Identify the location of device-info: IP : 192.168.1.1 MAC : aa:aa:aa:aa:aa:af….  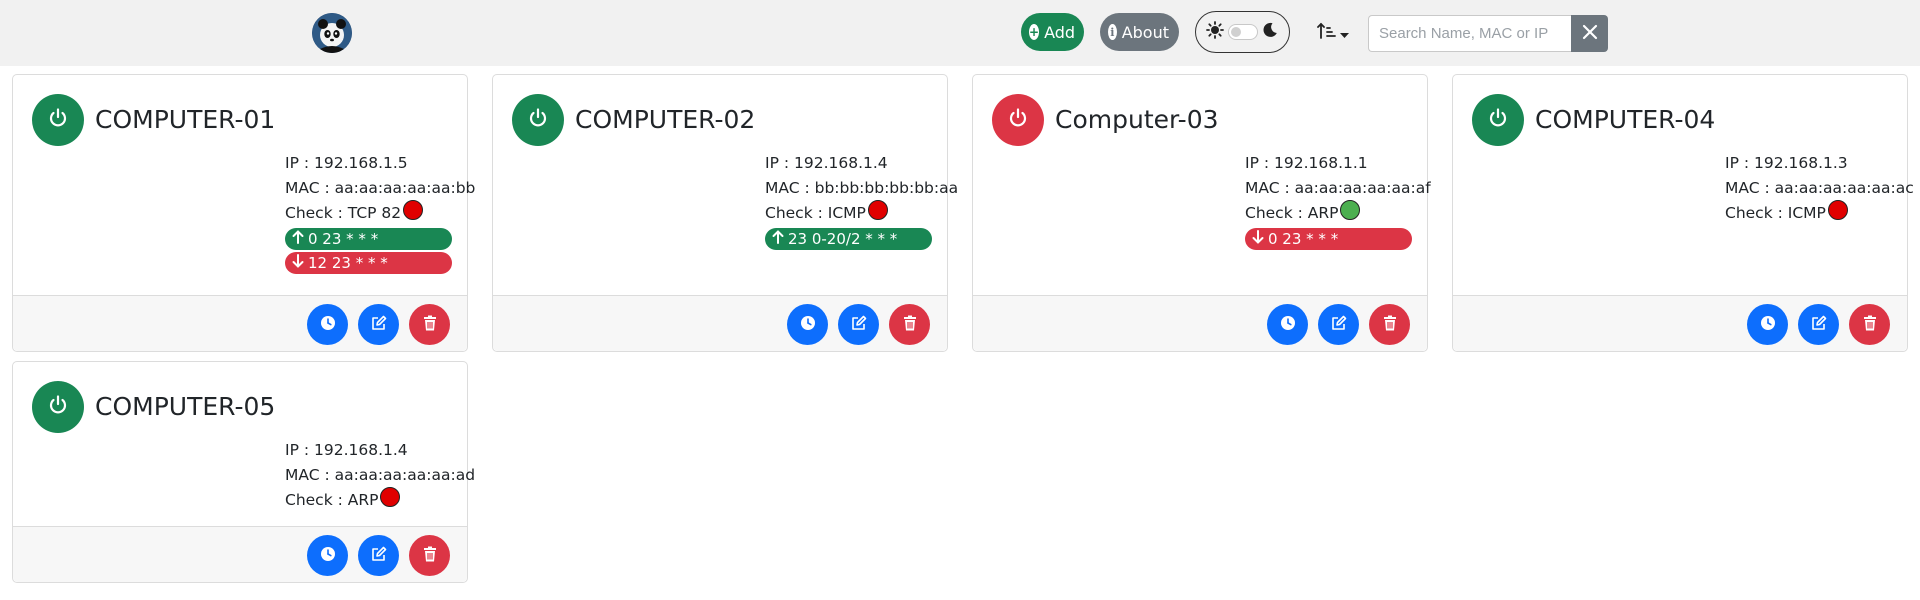
(1338, 200).